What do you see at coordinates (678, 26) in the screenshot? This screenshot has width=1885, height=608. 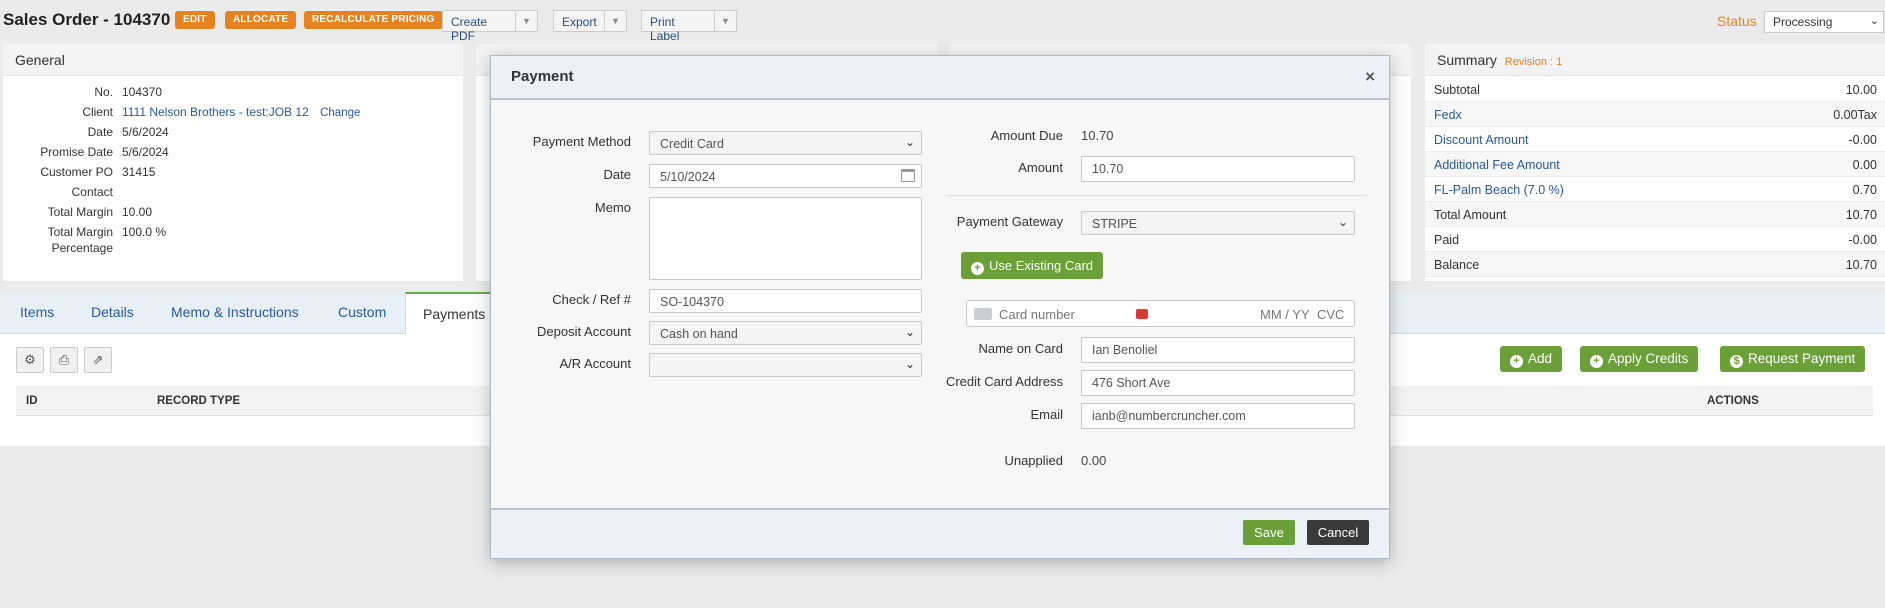 I see `print-label-button: Print Label` at bounding box center [678, 26].